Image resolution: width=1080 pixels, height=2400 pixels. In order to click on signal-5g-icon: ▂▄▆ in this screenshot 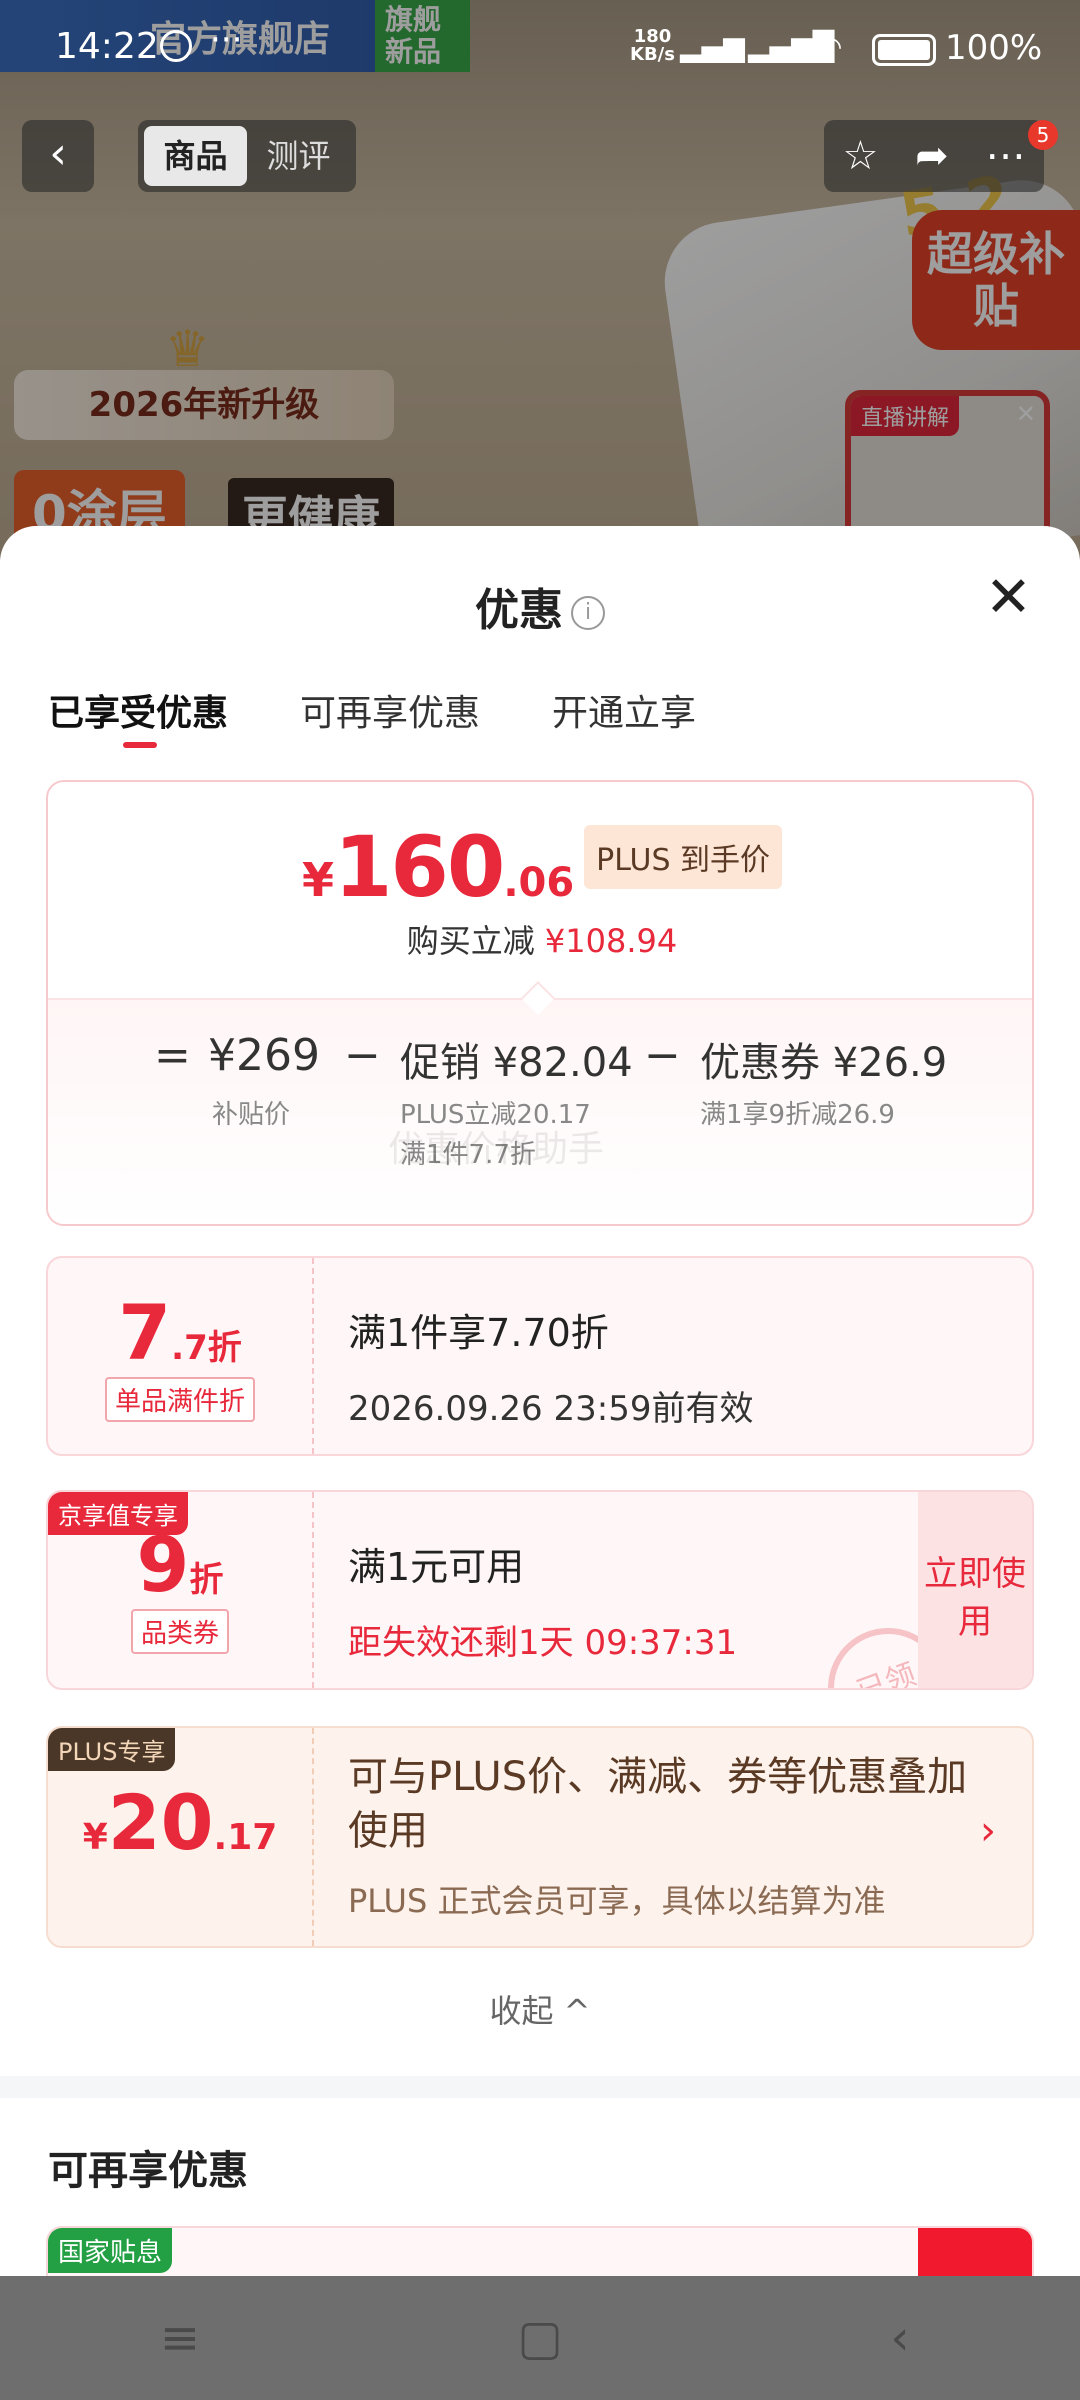, I will do `click(712, 46)`.